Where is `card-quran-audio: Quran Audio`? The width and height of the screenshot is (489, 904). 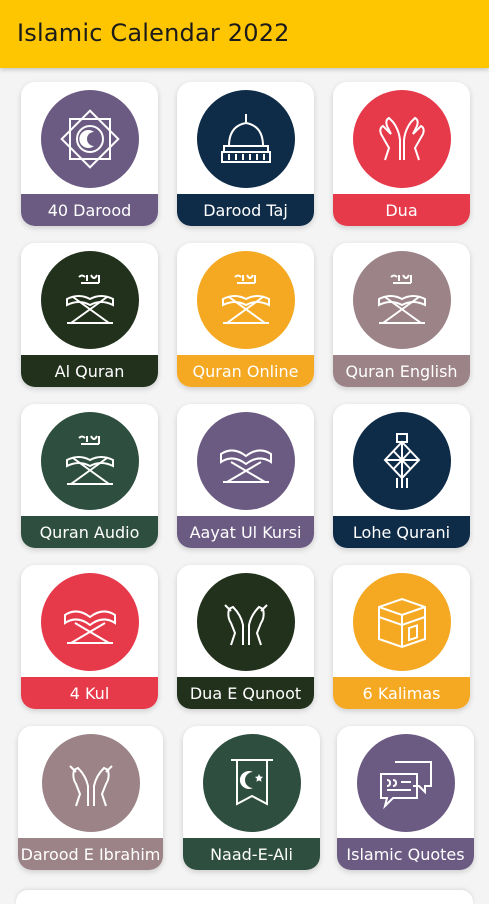 card-quran-audio: Quran Audio is located at coordinates (89, 476).